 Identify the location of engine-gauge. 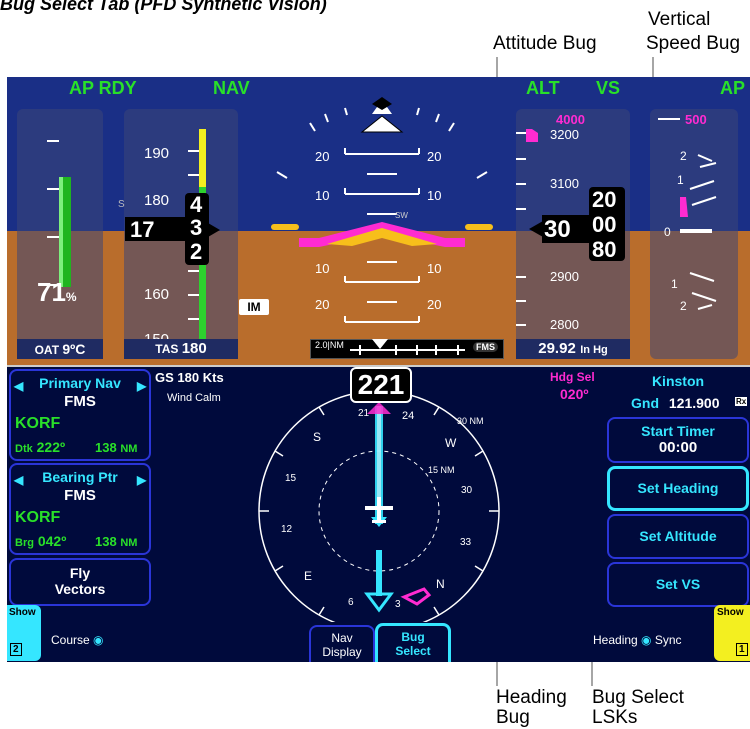
(59, 213).